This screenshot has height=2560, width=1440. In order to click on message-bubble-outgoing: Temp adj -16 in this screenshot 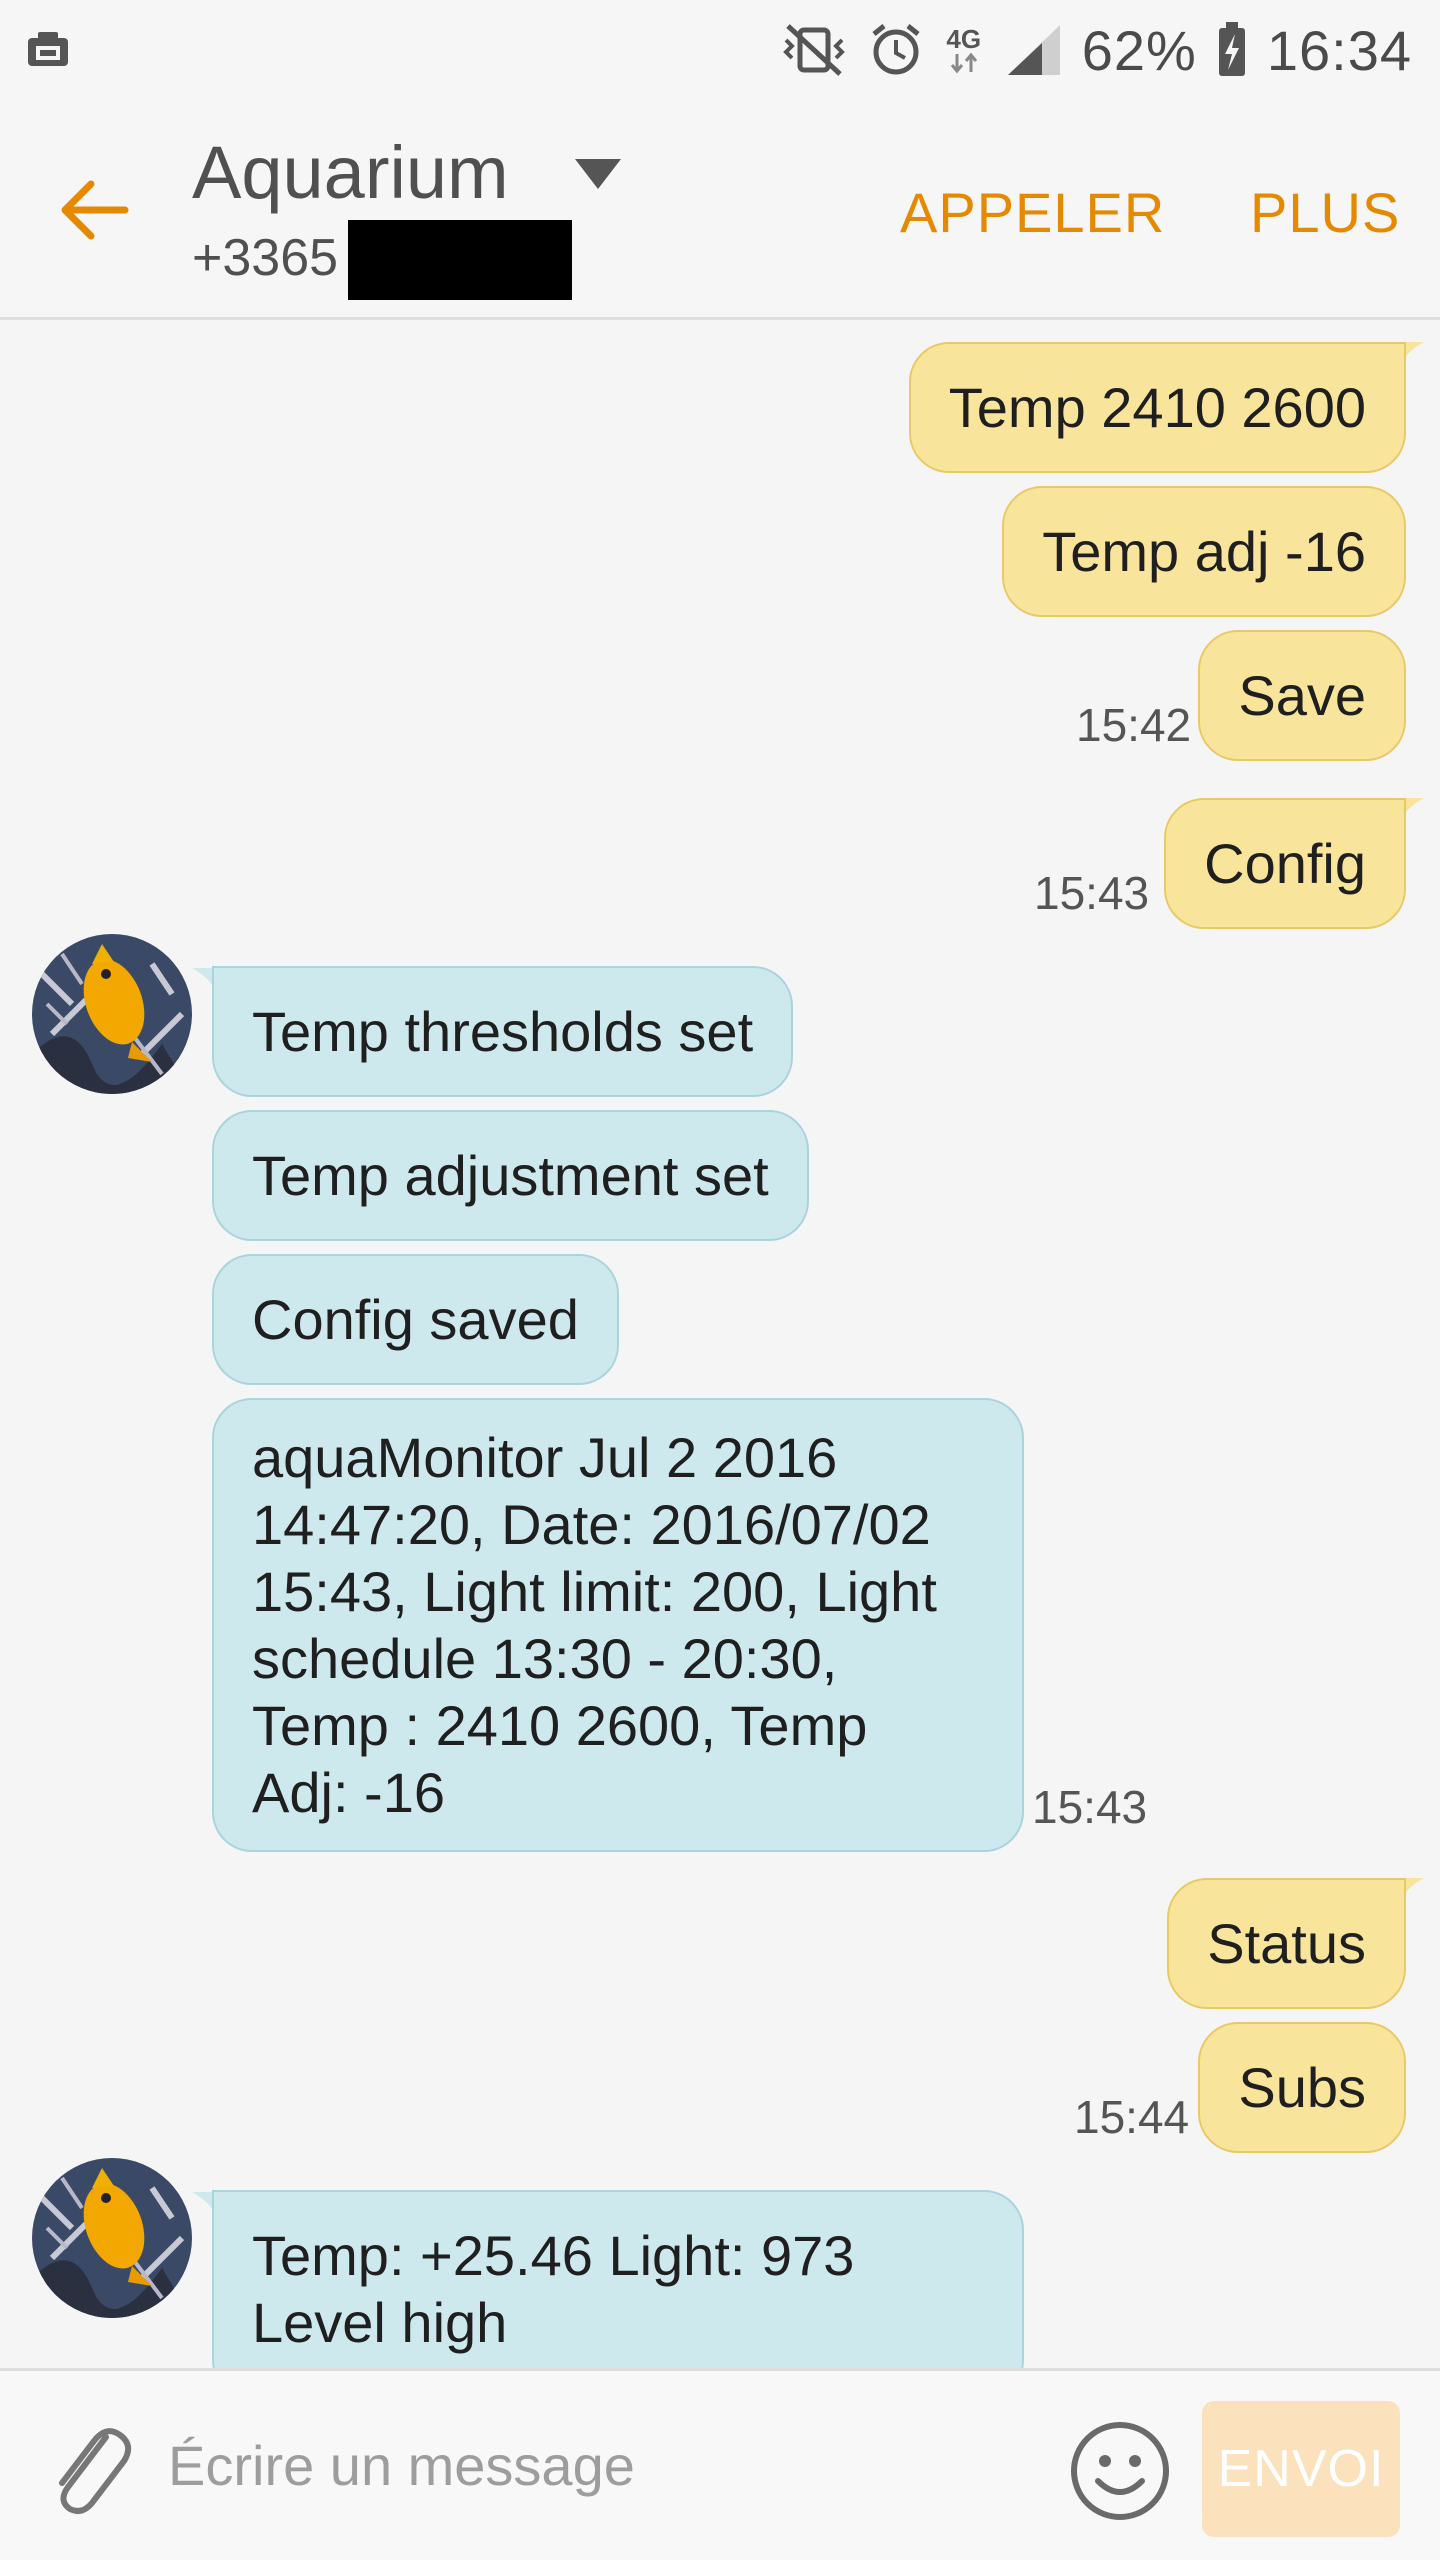, I will do `click(1204, 551)`.